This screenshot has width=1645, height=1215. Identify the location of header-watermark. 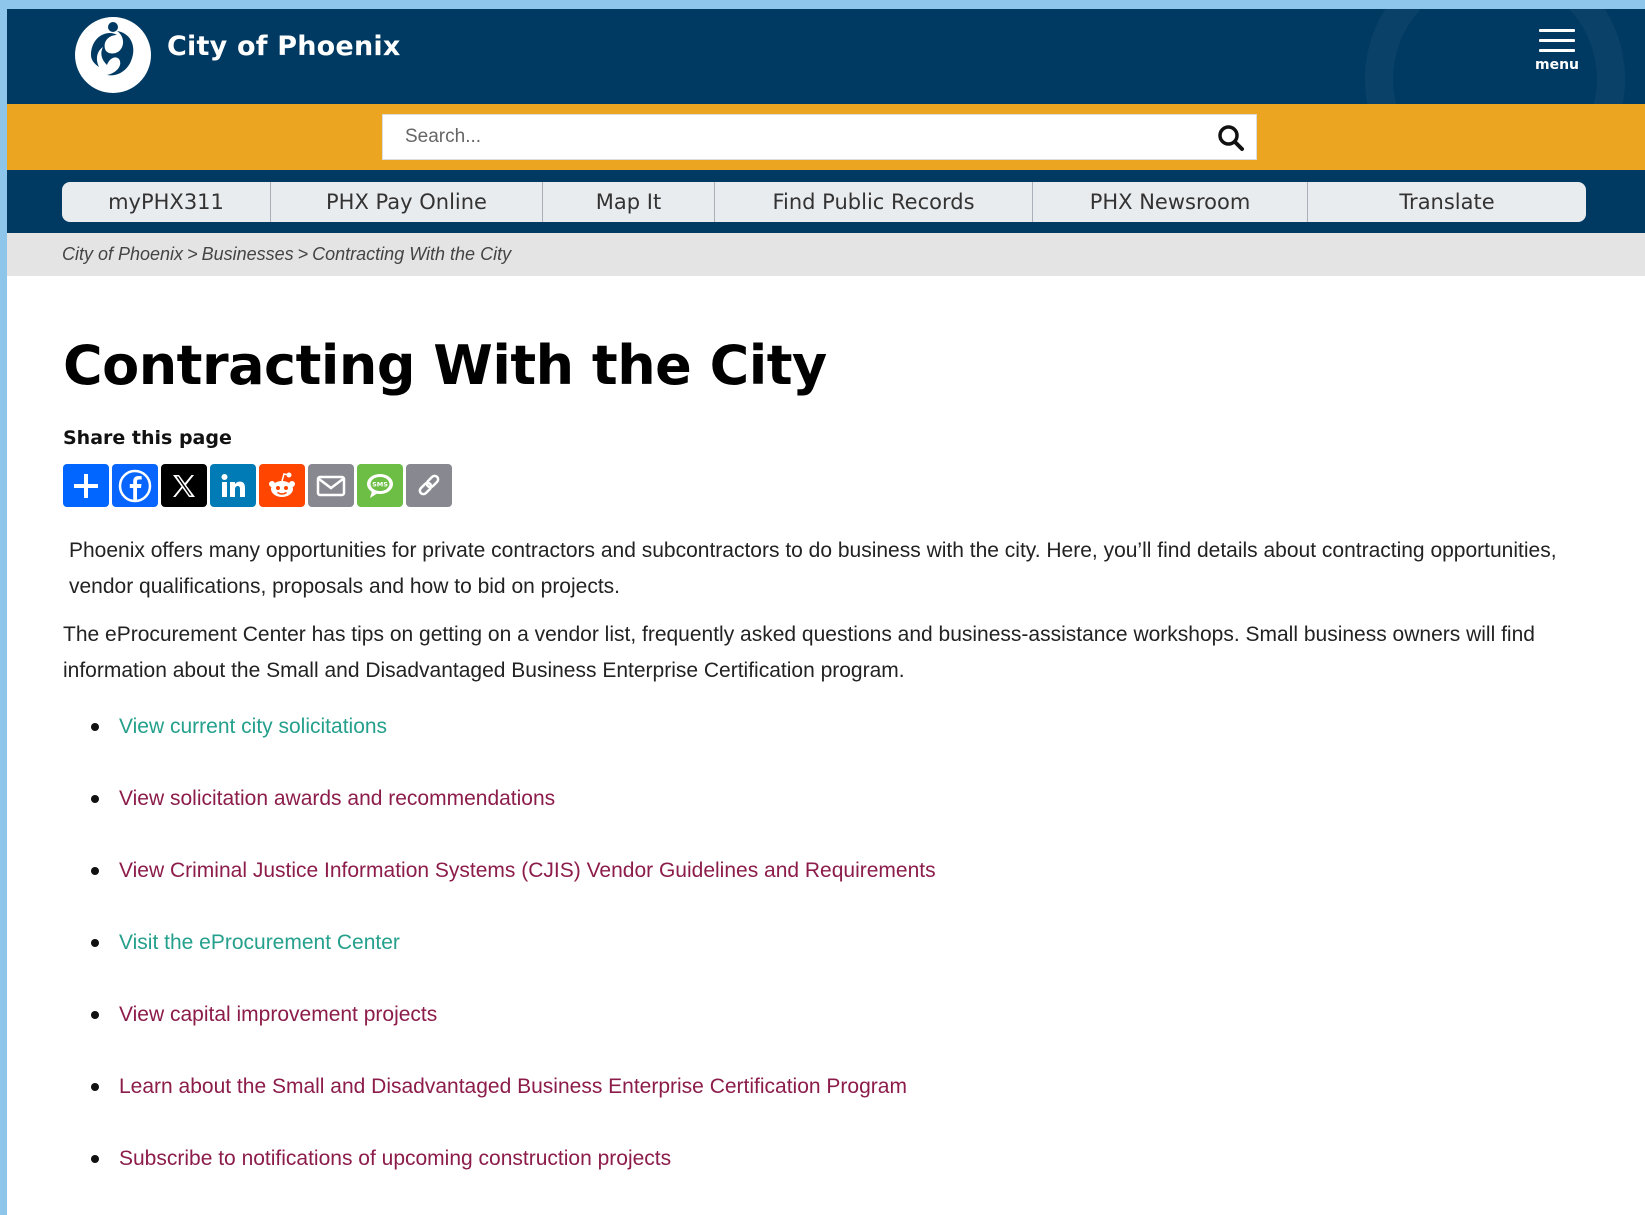
(1495, 56).